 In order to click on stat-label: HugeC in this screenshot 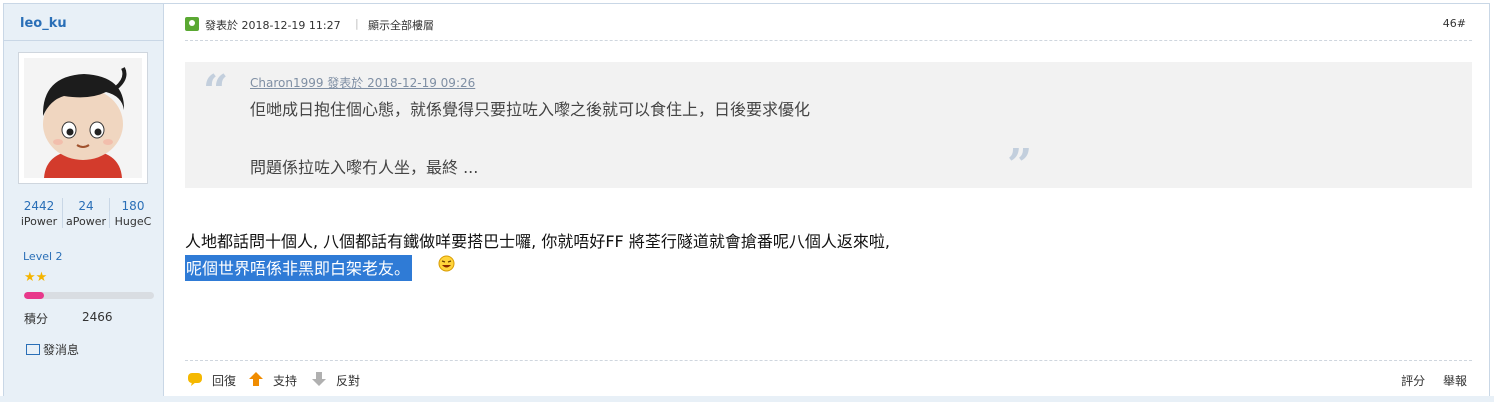, I will do `click(133, 221)`.